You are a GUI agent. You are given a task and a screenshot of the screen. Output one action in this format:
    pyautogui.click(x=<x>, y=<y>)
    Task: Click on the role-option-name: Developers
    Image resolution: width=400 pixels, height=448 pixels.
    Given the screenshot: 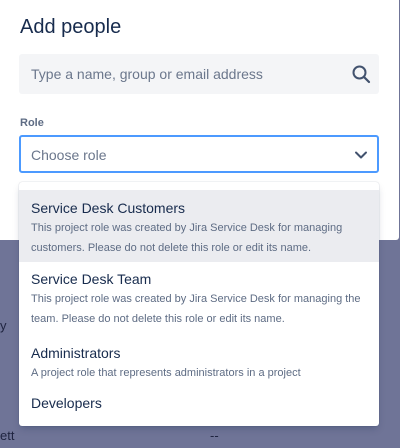 What is the action you would take?
    pyautogui.click(x=66, y=403)
    